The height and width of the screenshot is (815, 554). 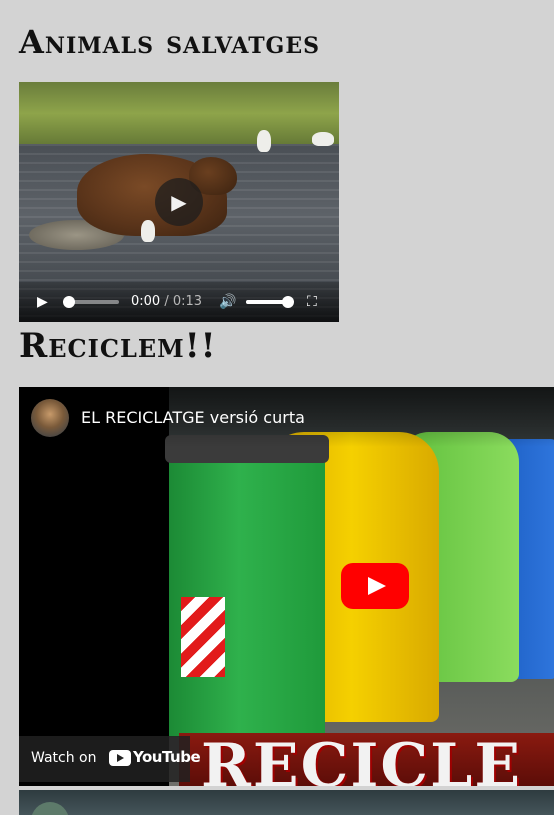 I want to click on volume-icon: 🔊, so click(x=227, y=302).